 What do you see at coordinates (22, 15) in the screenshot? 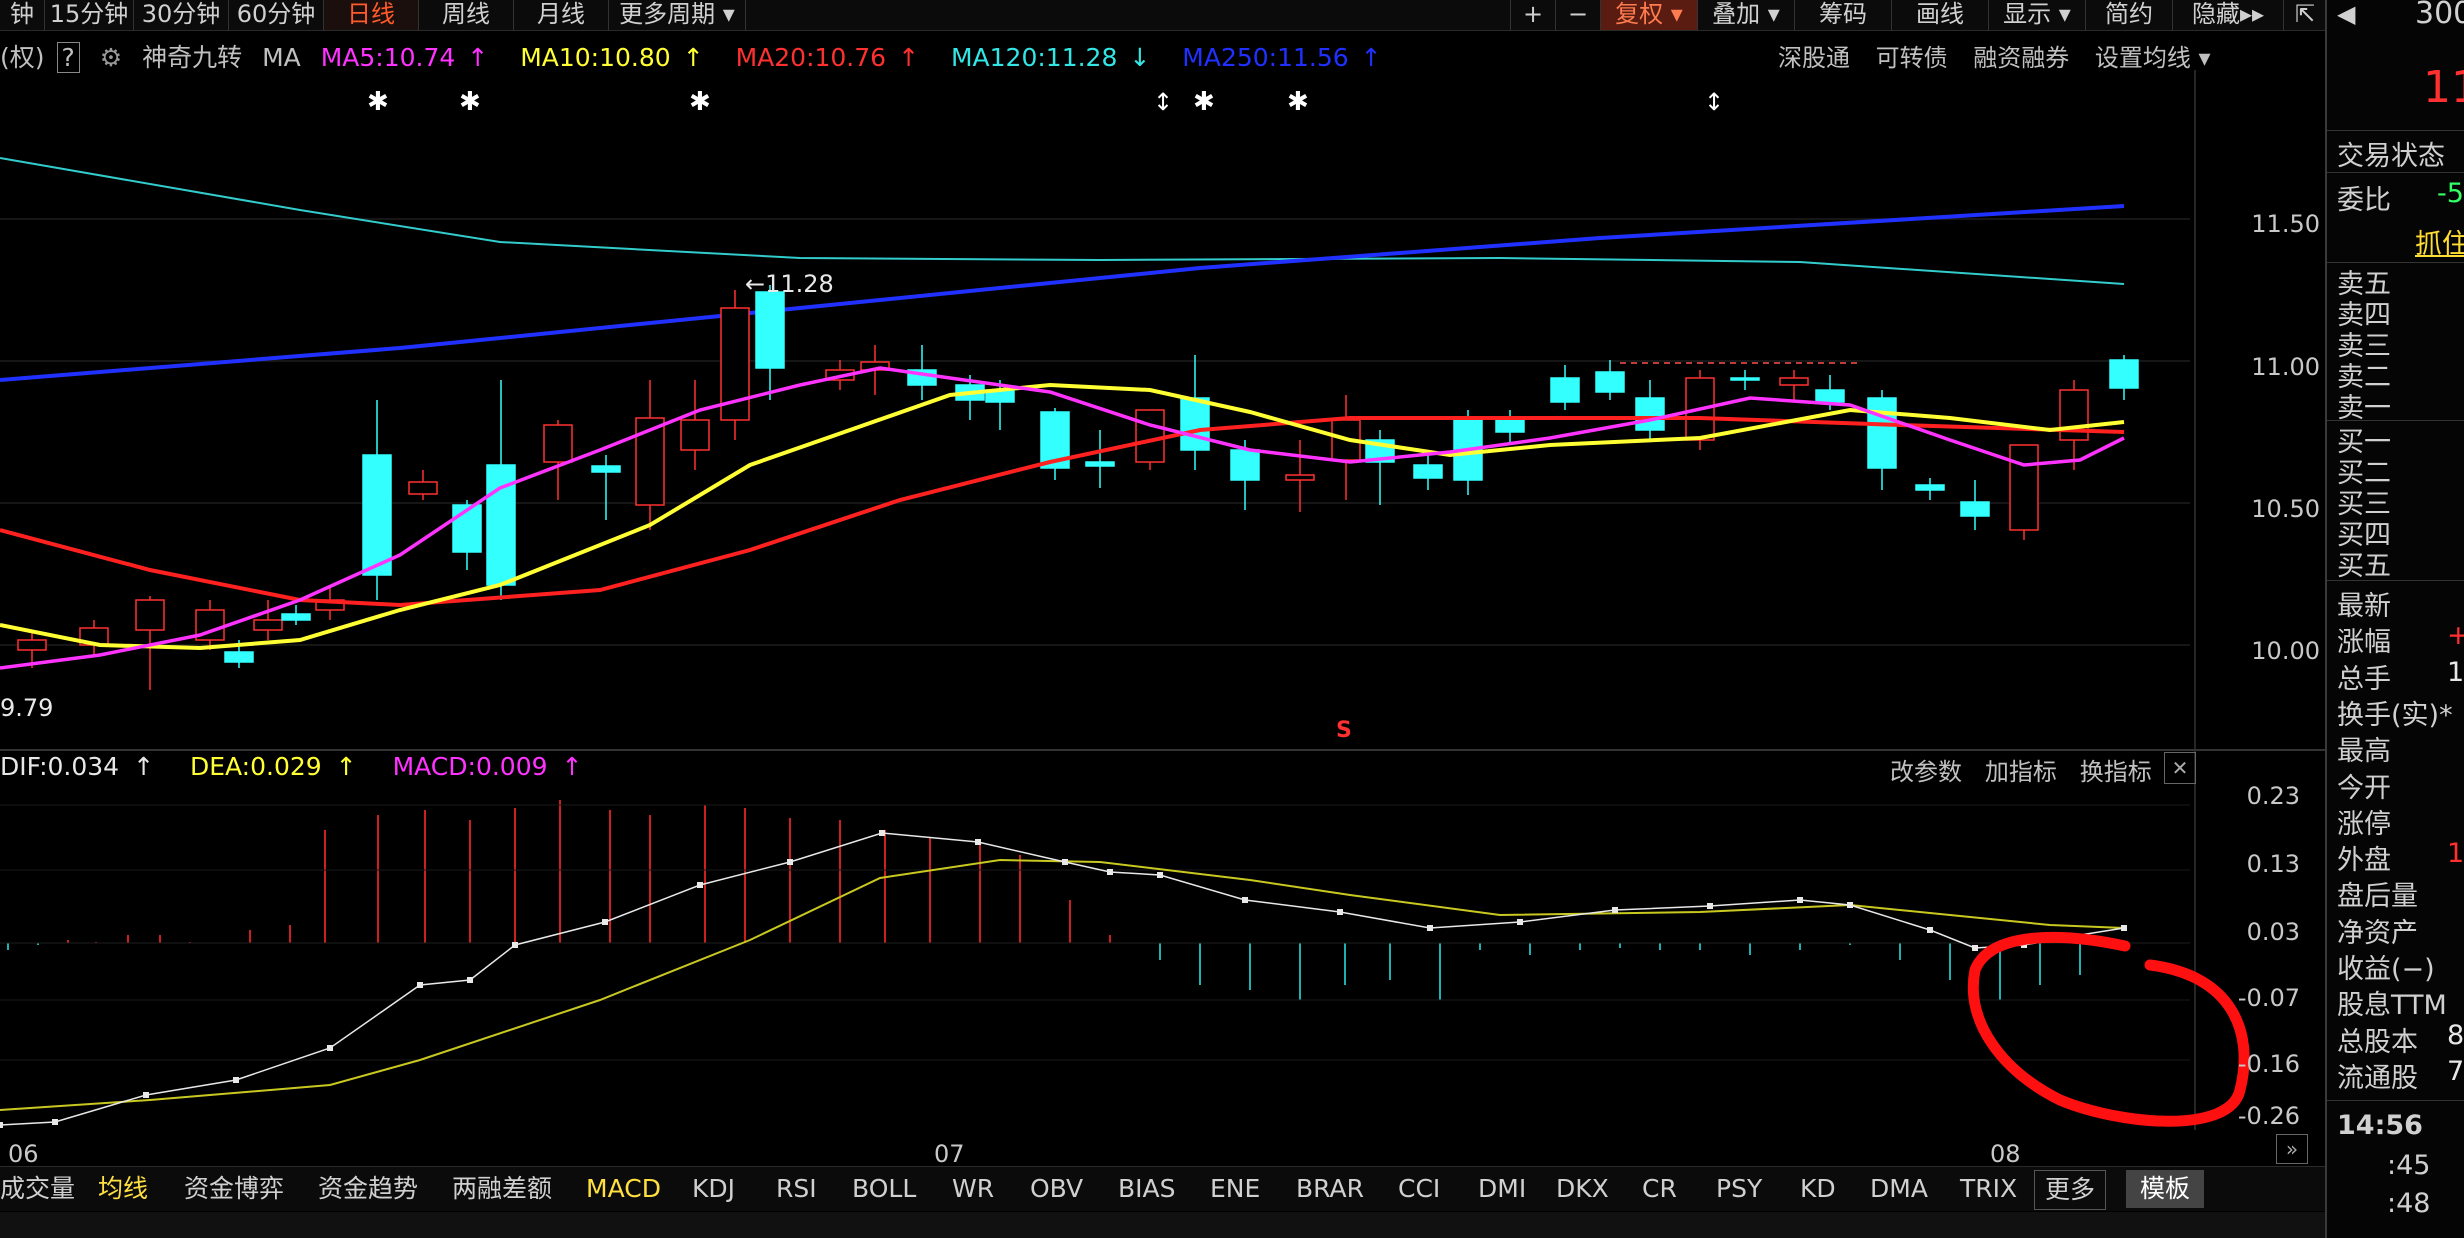
I see `tab-minute: 钟` at bounding box center [22, 15].